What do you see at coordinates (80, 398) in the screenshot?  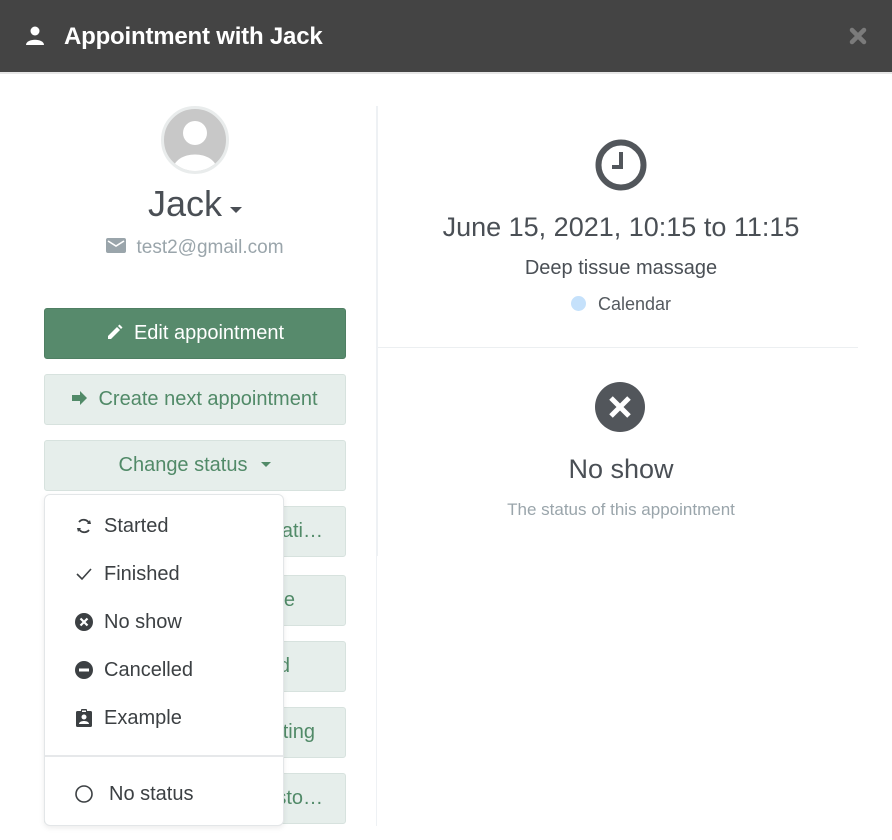 I see `arrow-right-icon` at bounding box center [80, 398].